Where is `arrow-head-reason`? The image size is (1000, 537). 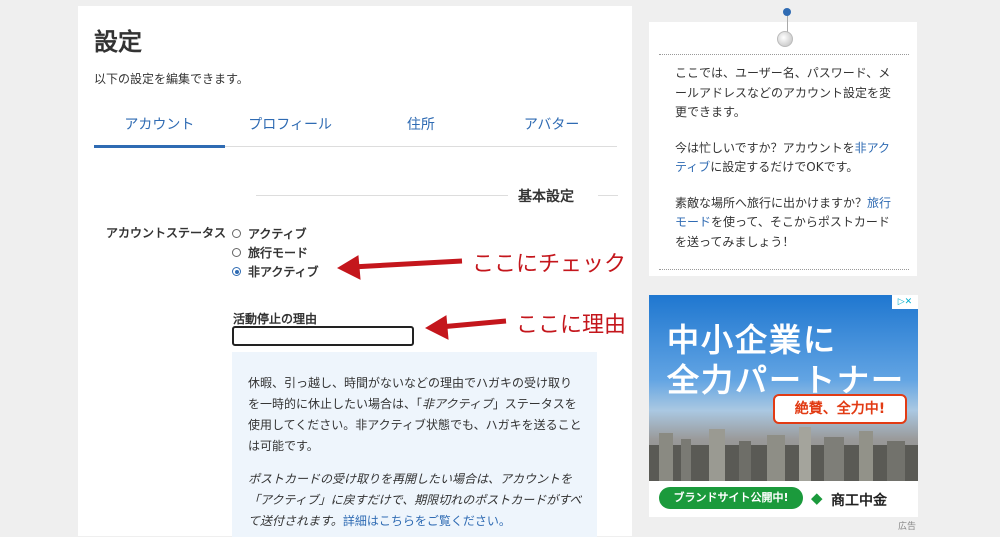 arrow-head-reason is located at coordinates (436, 327).